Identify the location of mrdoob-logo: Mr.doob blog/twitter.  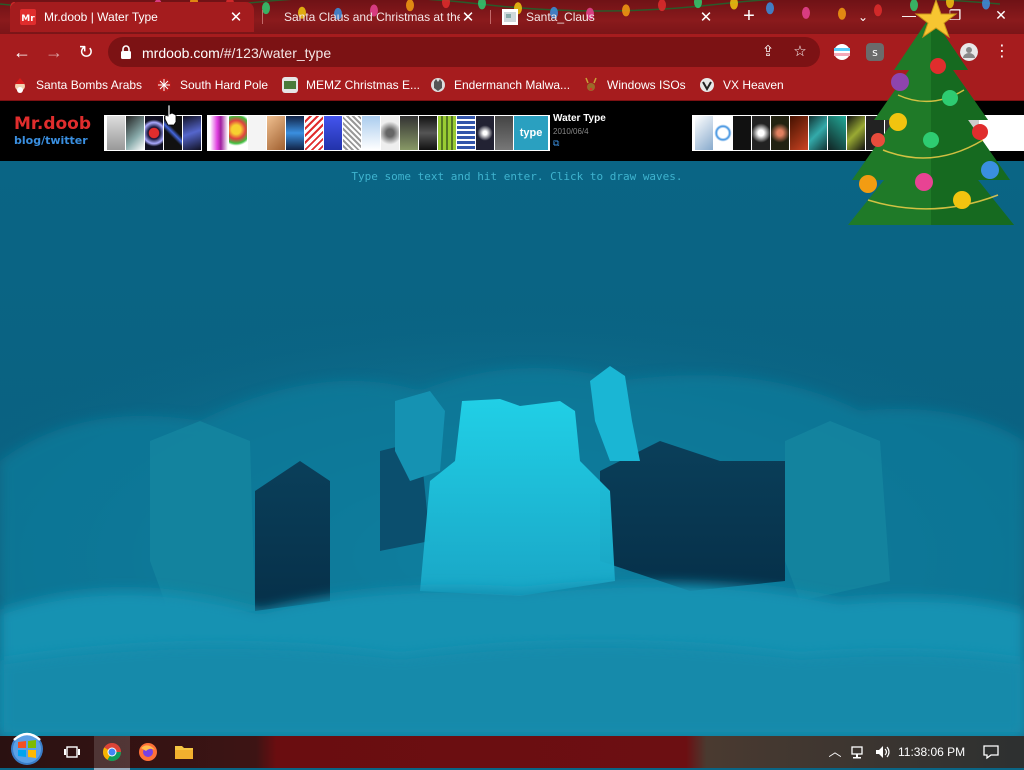
(52, 132).